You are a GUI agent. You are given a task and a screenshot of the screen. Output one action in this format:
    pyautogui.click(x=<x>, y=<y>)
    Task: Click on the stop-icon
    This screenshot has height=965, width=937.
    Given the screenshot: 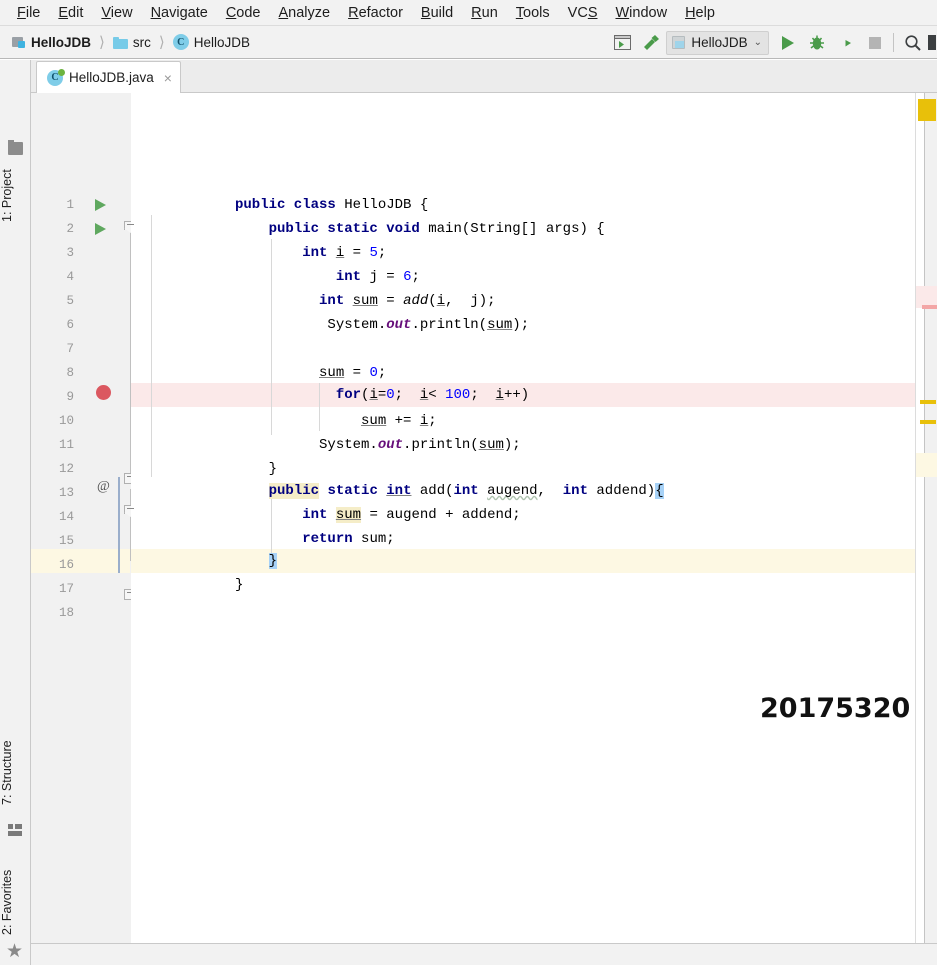 What is the action you would take?
    pyautogui.click(x=874, y=42)
    